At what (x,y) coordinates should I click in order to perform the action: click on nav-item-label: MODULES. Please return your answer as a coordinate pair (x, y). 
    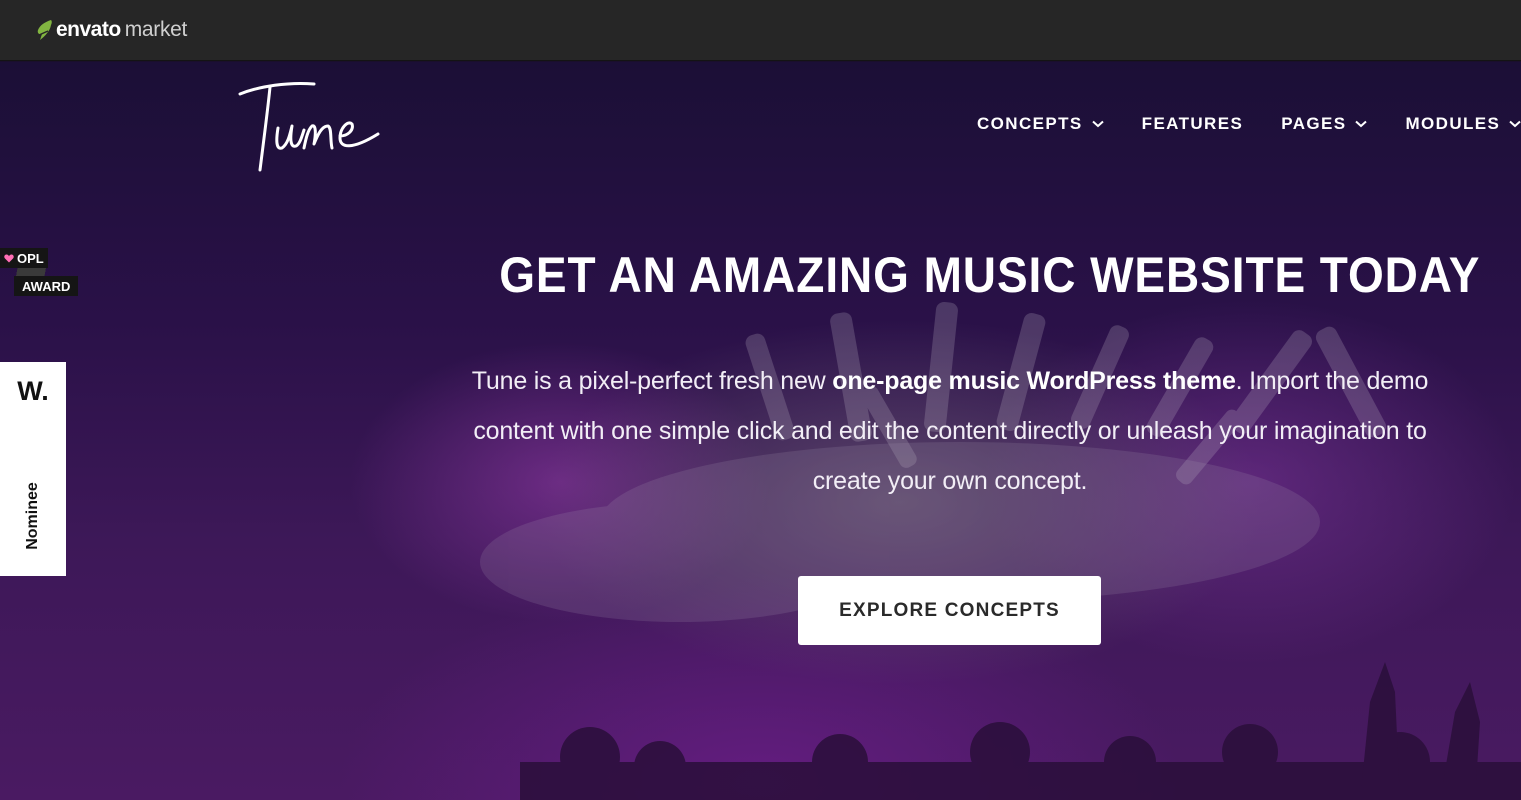
    Looking at the image, I should click on (1453, 123).